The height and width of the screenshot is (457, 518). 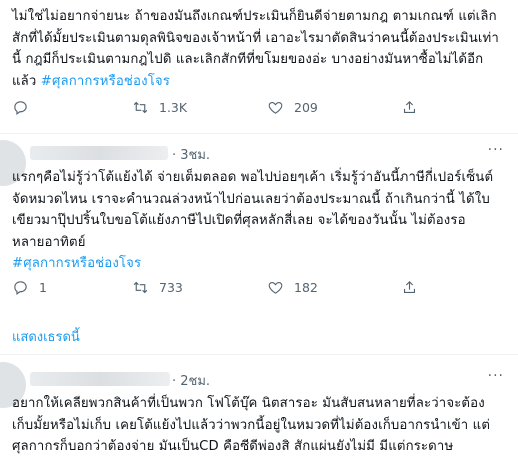 What do you see at coordinates (334, 107) in the screenshot?
I see `like-button: 209` at bounding box center [334, 107].